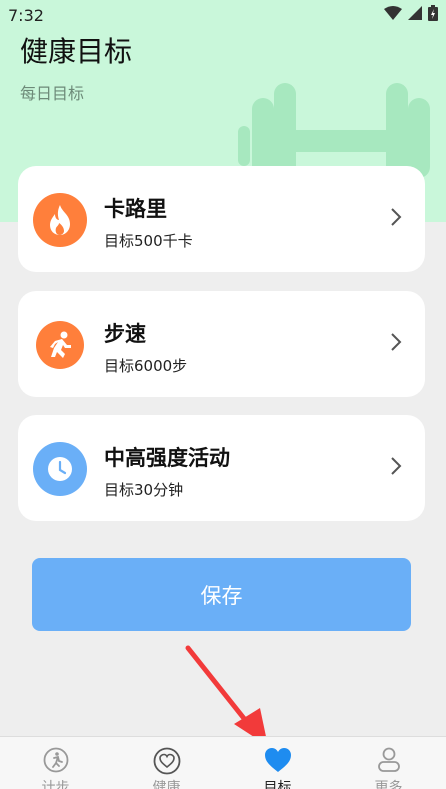 Image resolution: width=446 pixels, height=789 pixels. What do you see at coordinates (388, 784) in the screenshot?
I see `tab-label: 更多` at bounding box center [388, 784].